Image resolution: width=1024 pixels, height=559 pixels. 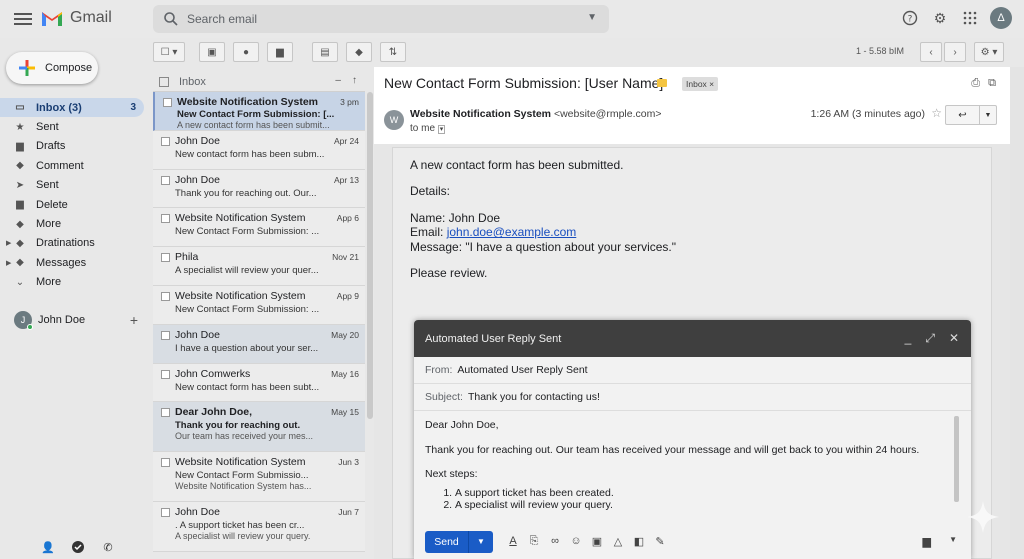 What do you see at coordinates (513, 541) in the screenshot?
I see `text-format-icon: A` at bounding box center [513, 541].